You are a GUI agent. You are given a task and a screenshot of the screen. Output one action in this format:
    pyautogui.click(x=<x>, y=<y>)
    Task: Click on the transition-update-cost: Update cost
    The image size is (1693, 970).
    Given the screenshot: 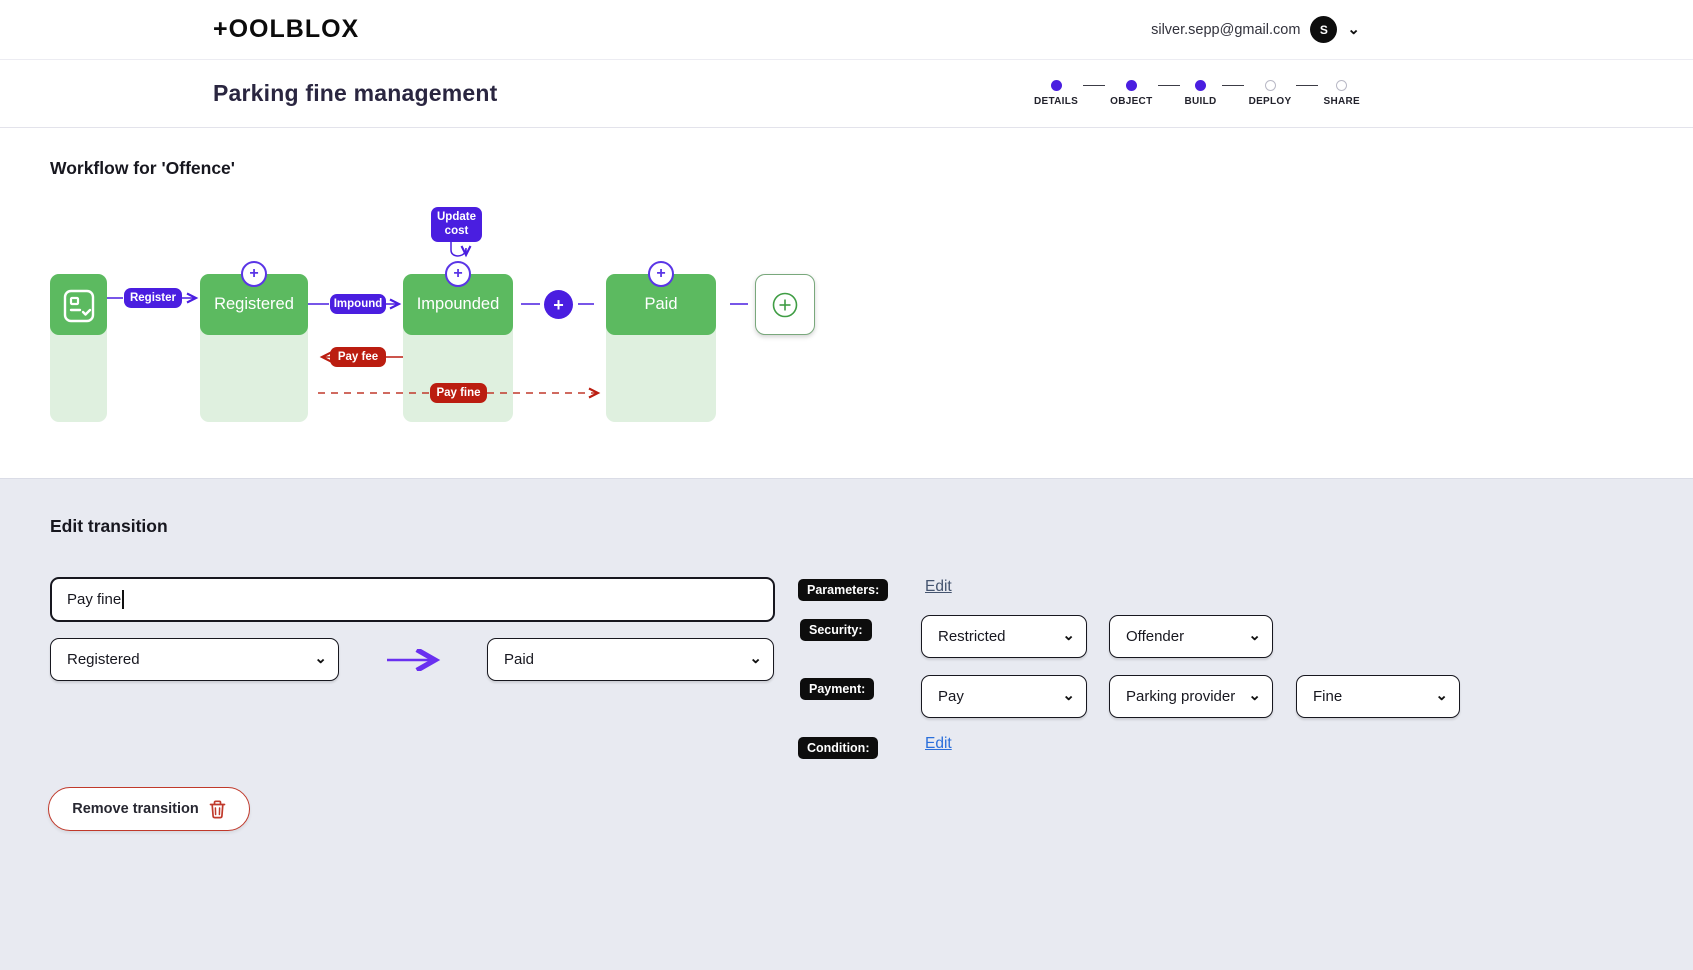 What is the action you would take?
    pyautogui.click(x=456, y=224)
    